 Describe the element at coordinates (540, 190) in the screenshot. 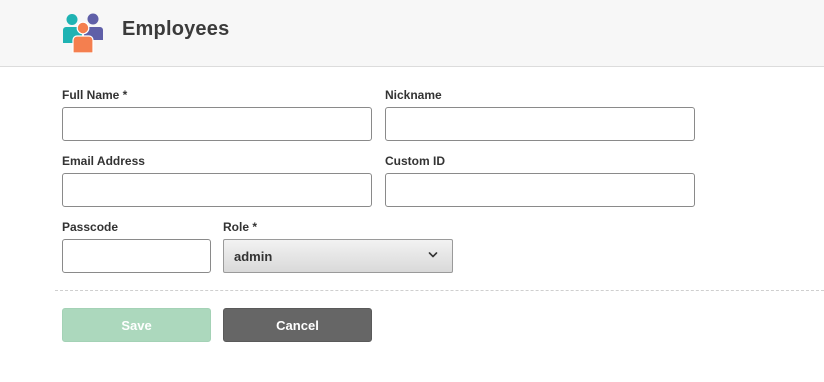

I see `custom-id-field` at that location.